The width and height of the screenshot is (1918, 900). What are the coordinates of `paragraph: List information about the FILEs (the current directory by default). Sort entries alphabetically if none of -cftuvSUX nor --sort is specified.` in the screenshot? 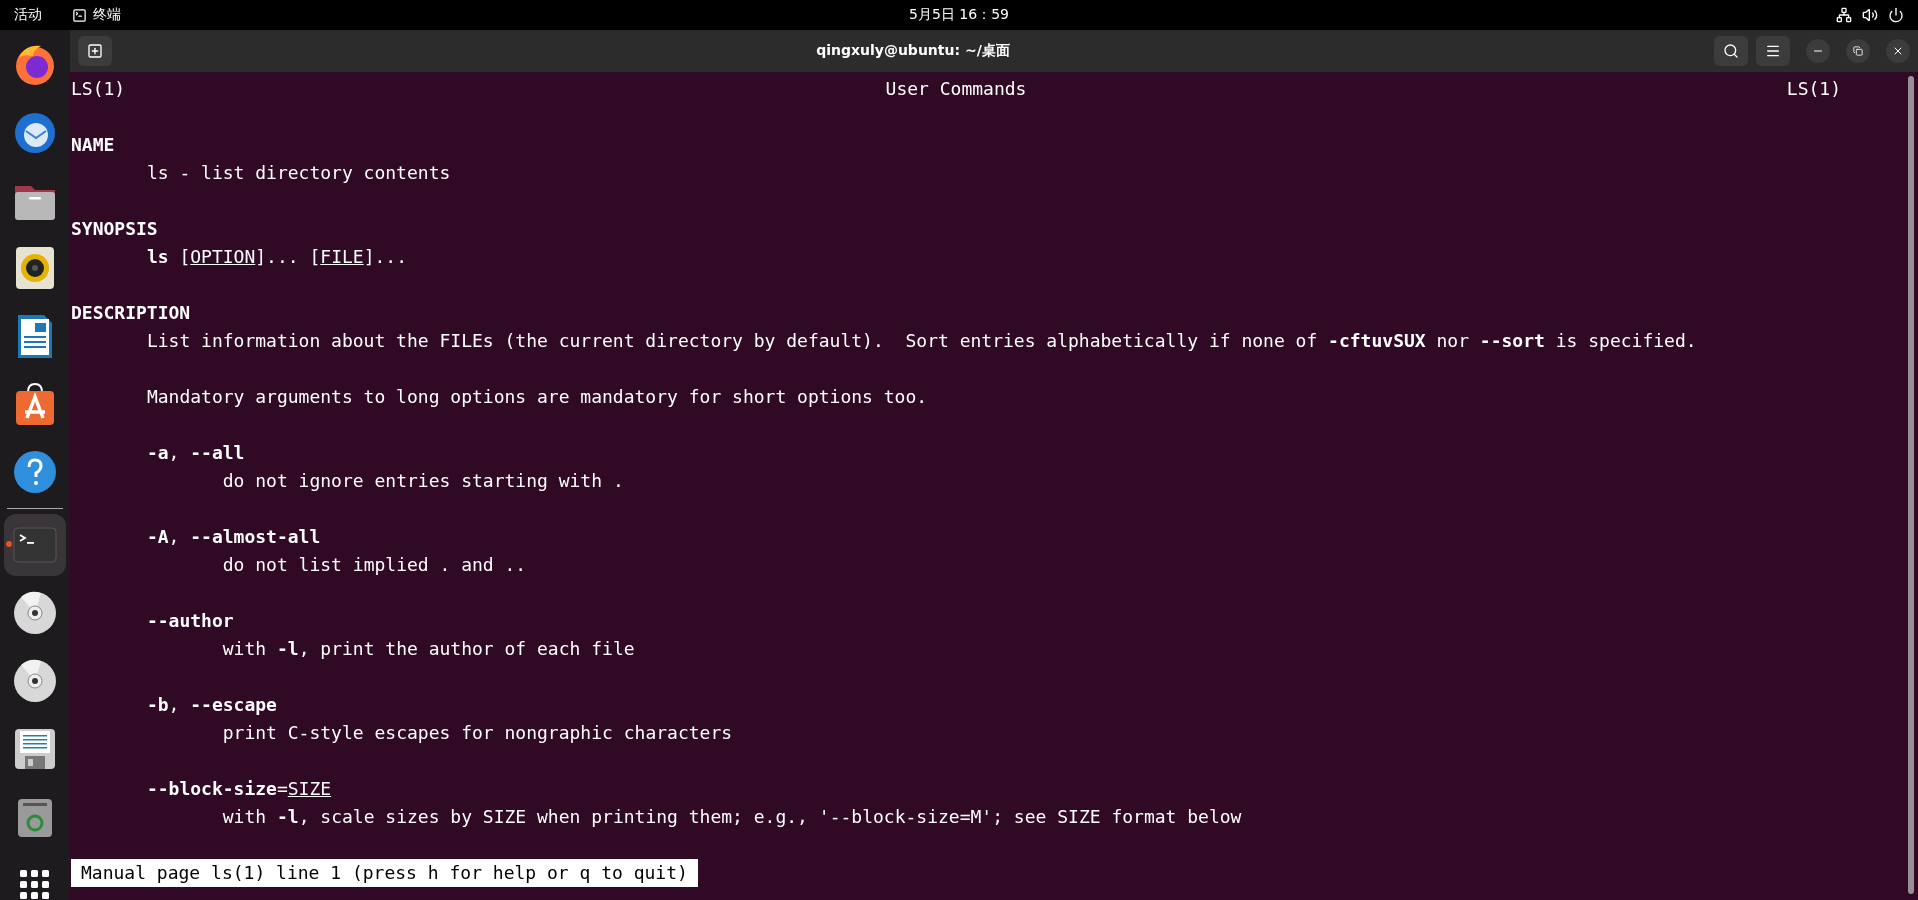 It's located at (921, 341).